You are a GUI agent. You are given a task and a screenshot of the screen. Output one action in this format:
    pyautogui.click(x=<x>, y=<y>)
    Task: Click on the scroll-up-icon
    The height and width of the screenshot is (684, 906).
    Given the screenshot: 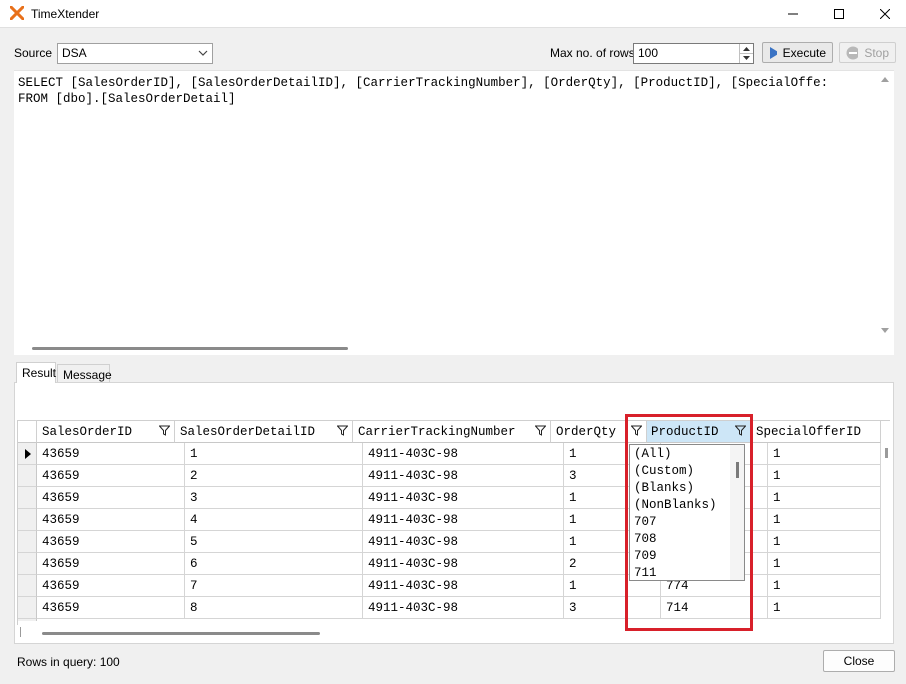 What is the action you would take?
    pyautogui.click(x=885, y=79)
    